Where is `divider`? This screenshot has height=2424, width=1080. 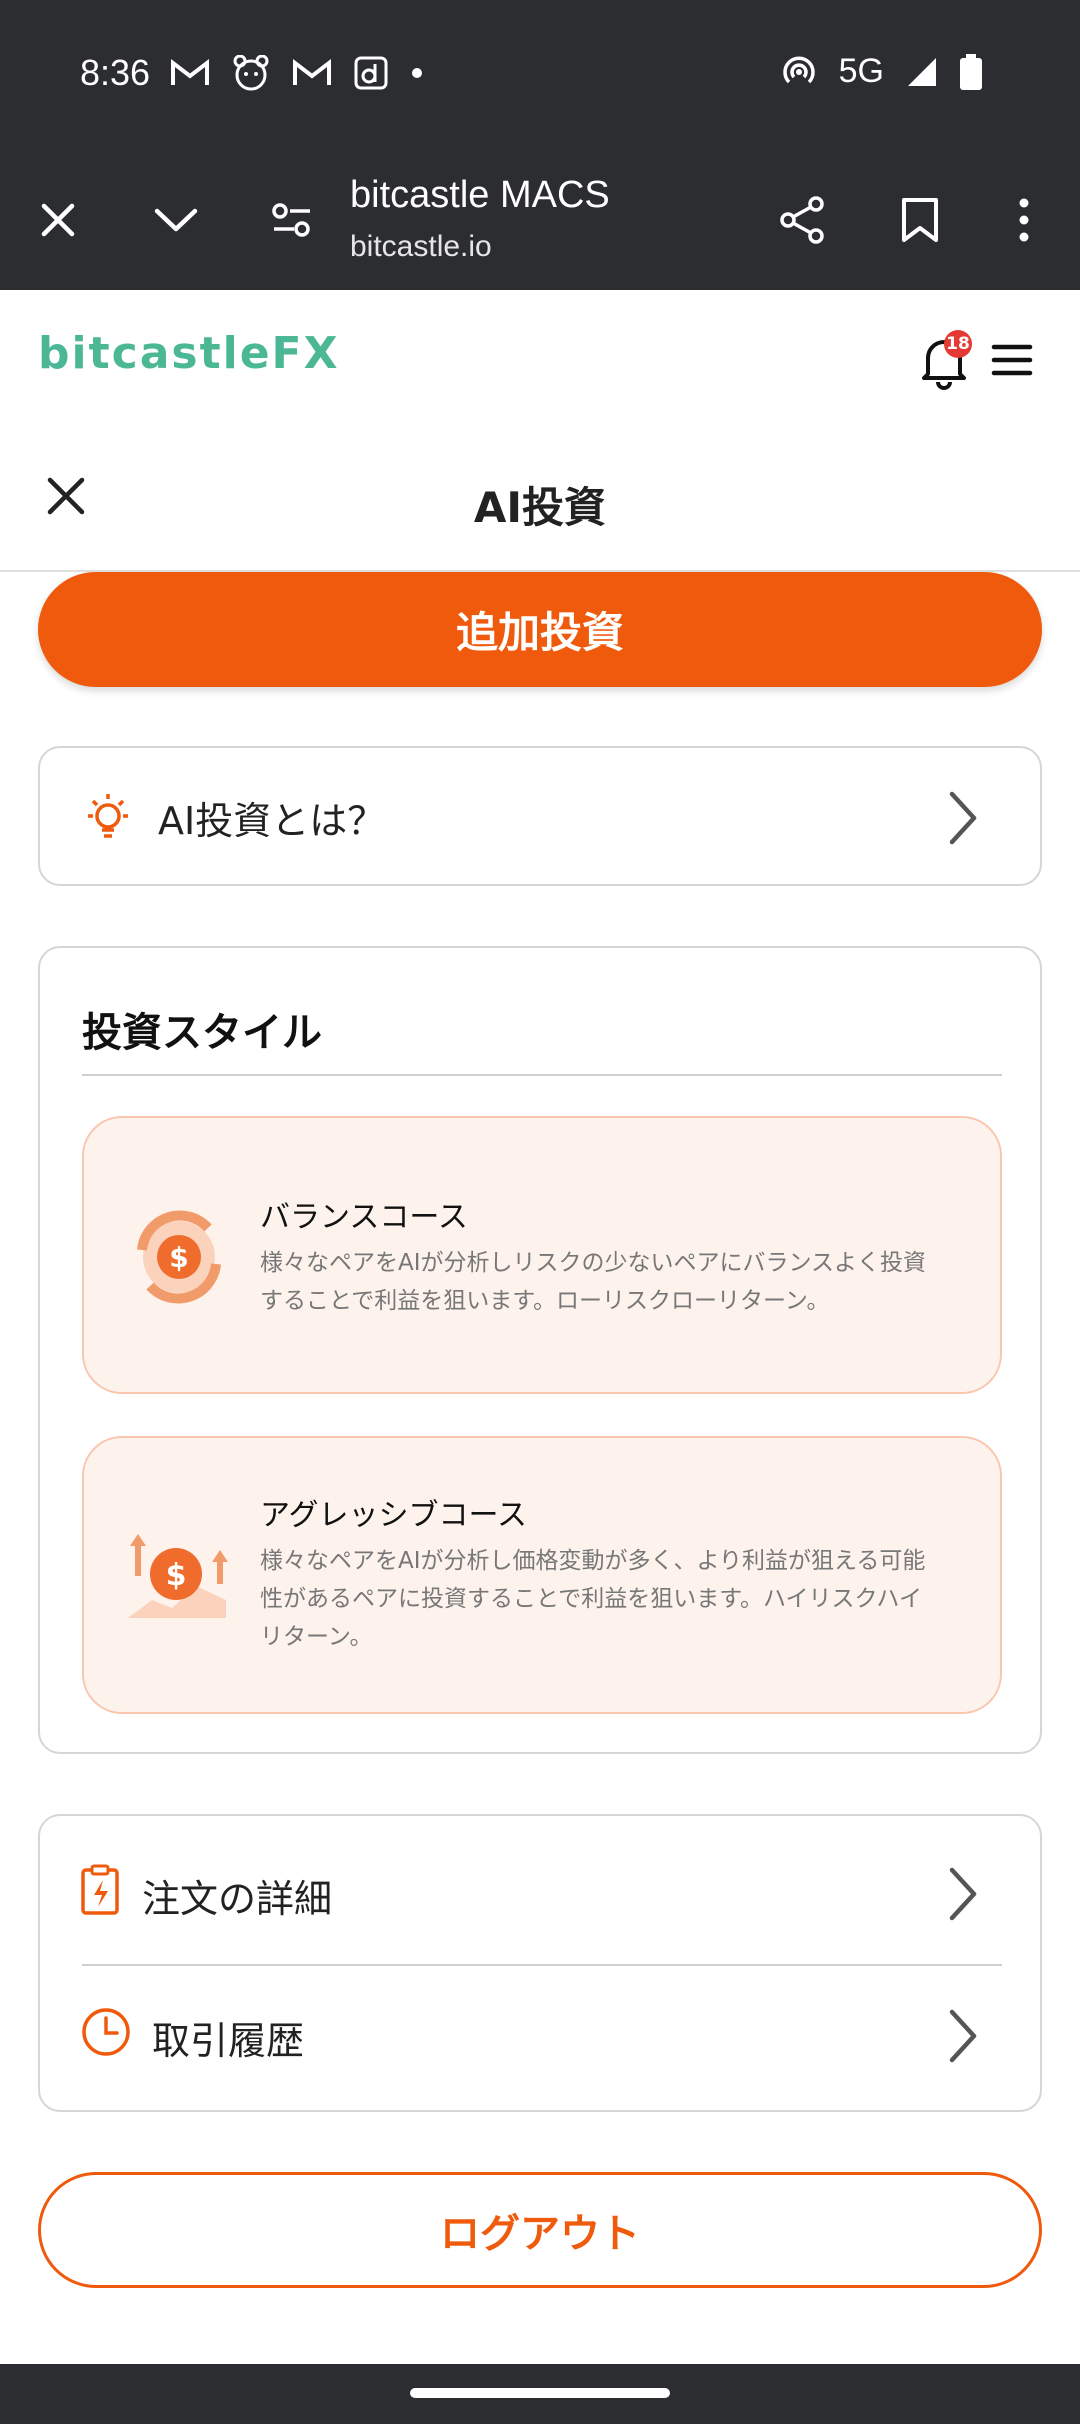
divider is located at coordinates (542, 1075).